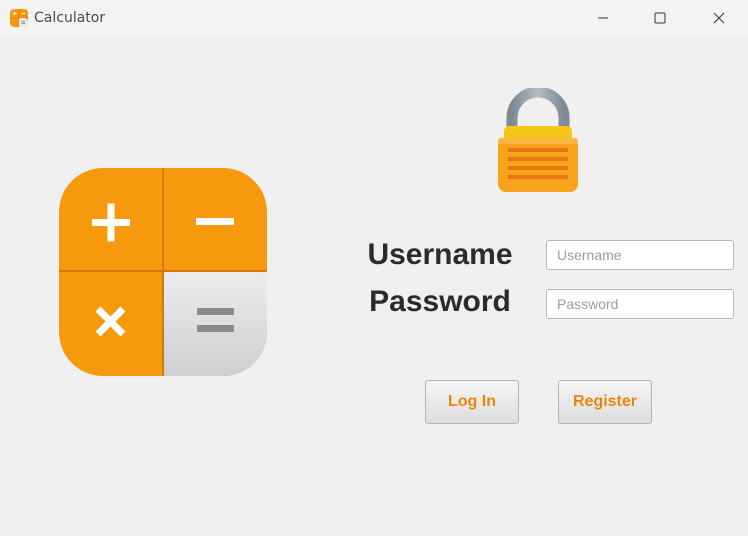  Describe the element at coordinates (70, 18) in the screenshot. I see `window-title: Calculator` at that location.